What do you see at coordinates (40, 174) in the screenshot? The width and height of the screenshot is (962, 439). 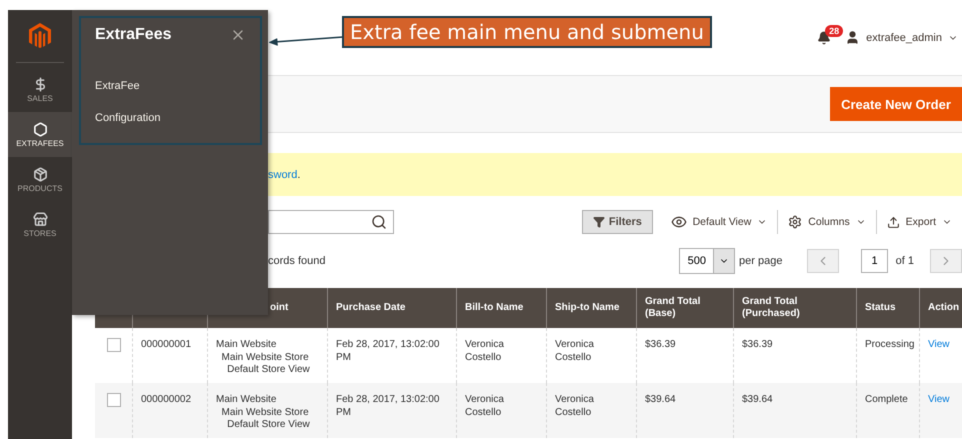 I see `box-icon` at bounding box center [40, 174].